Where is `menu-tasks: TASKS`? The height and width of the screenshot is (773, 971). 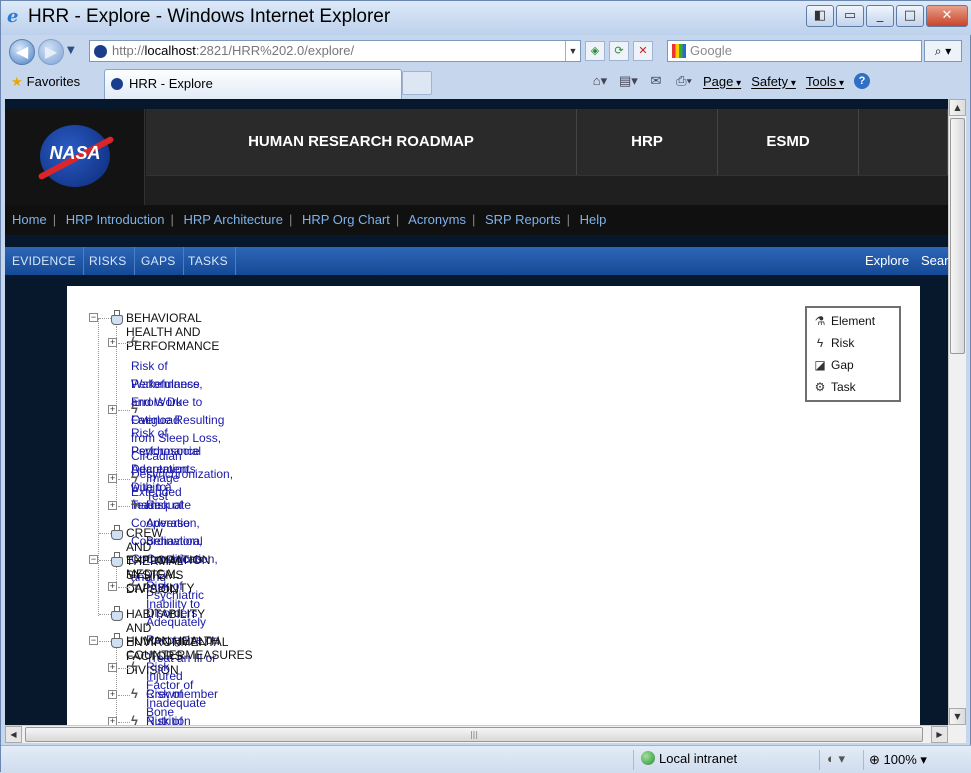
menu-tasks: TASKS is located at coordinates (208, 261).